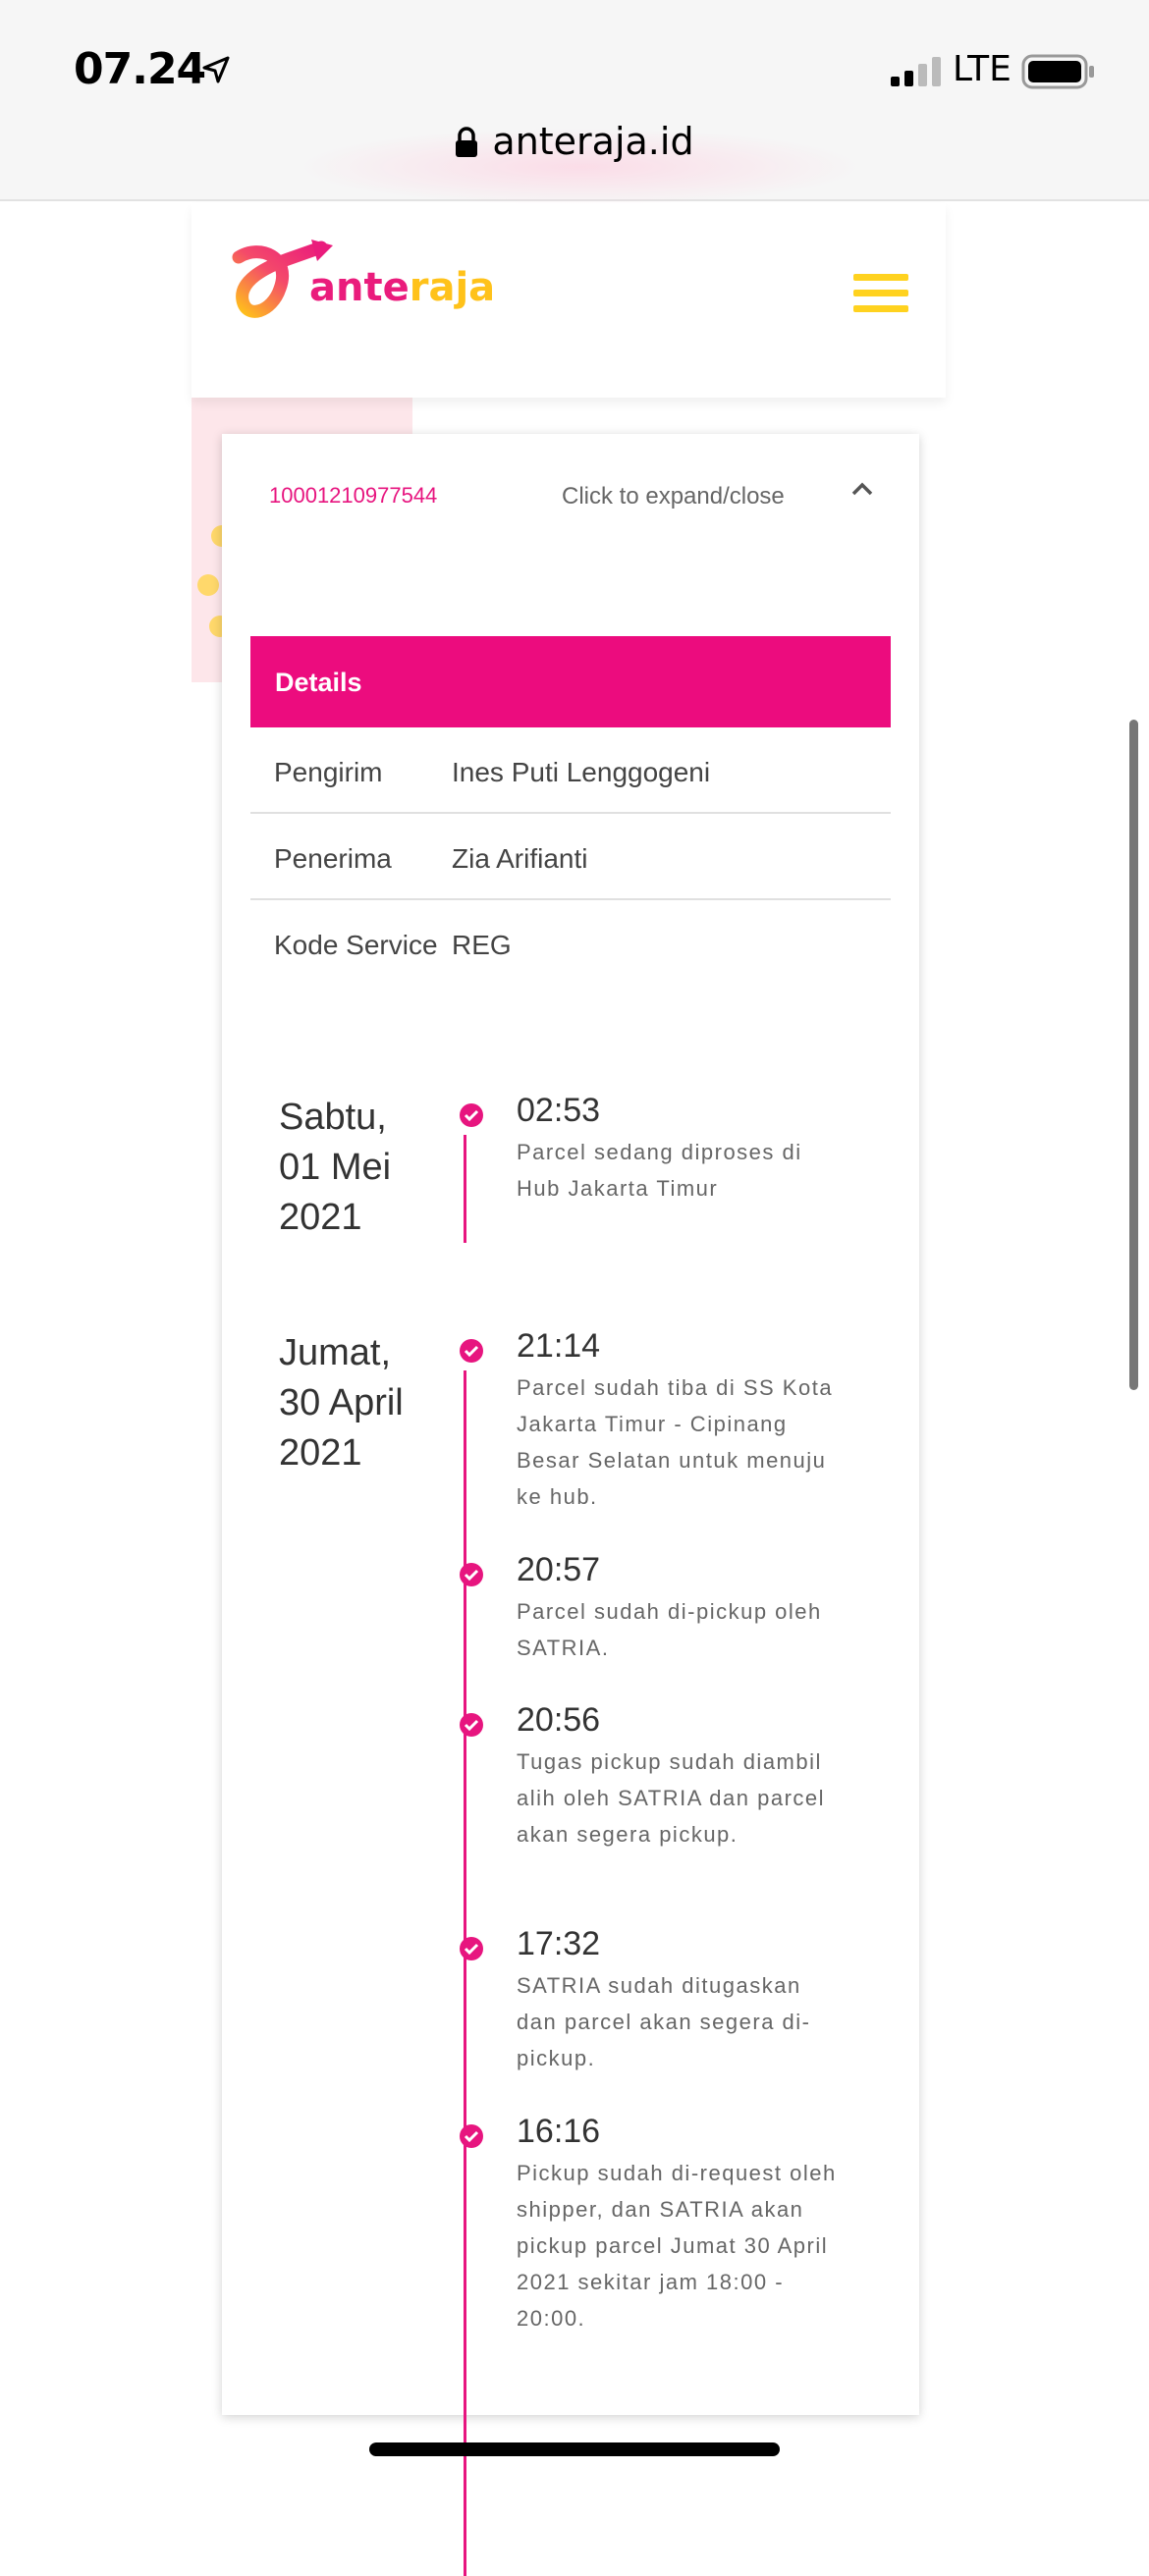  I want to click on expand-toggle: Click to expand/close, so click(673, 496).